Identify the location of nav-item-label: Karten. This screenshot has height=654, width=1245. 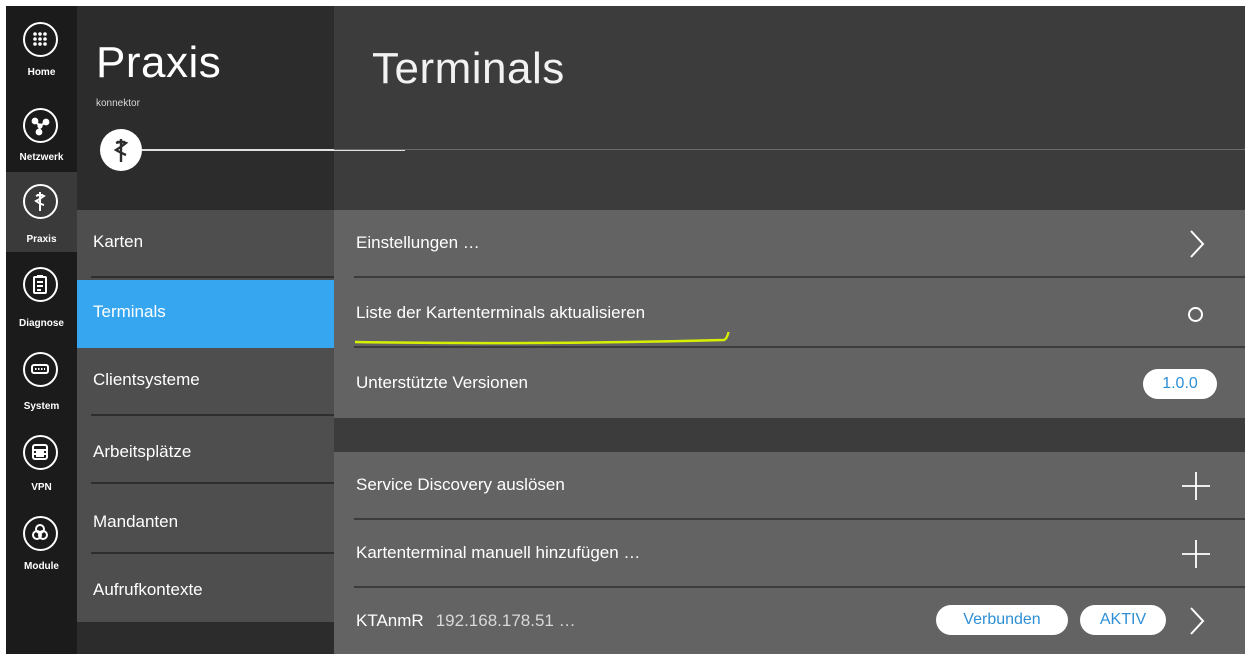
(118, 241).